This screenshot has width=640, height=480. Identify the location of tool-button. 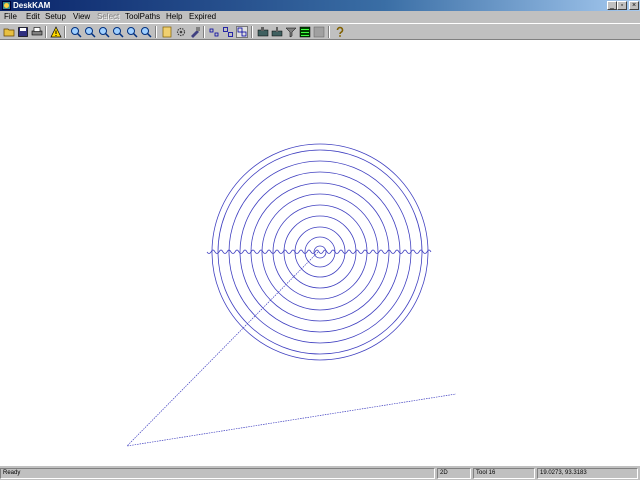
(195, 32).